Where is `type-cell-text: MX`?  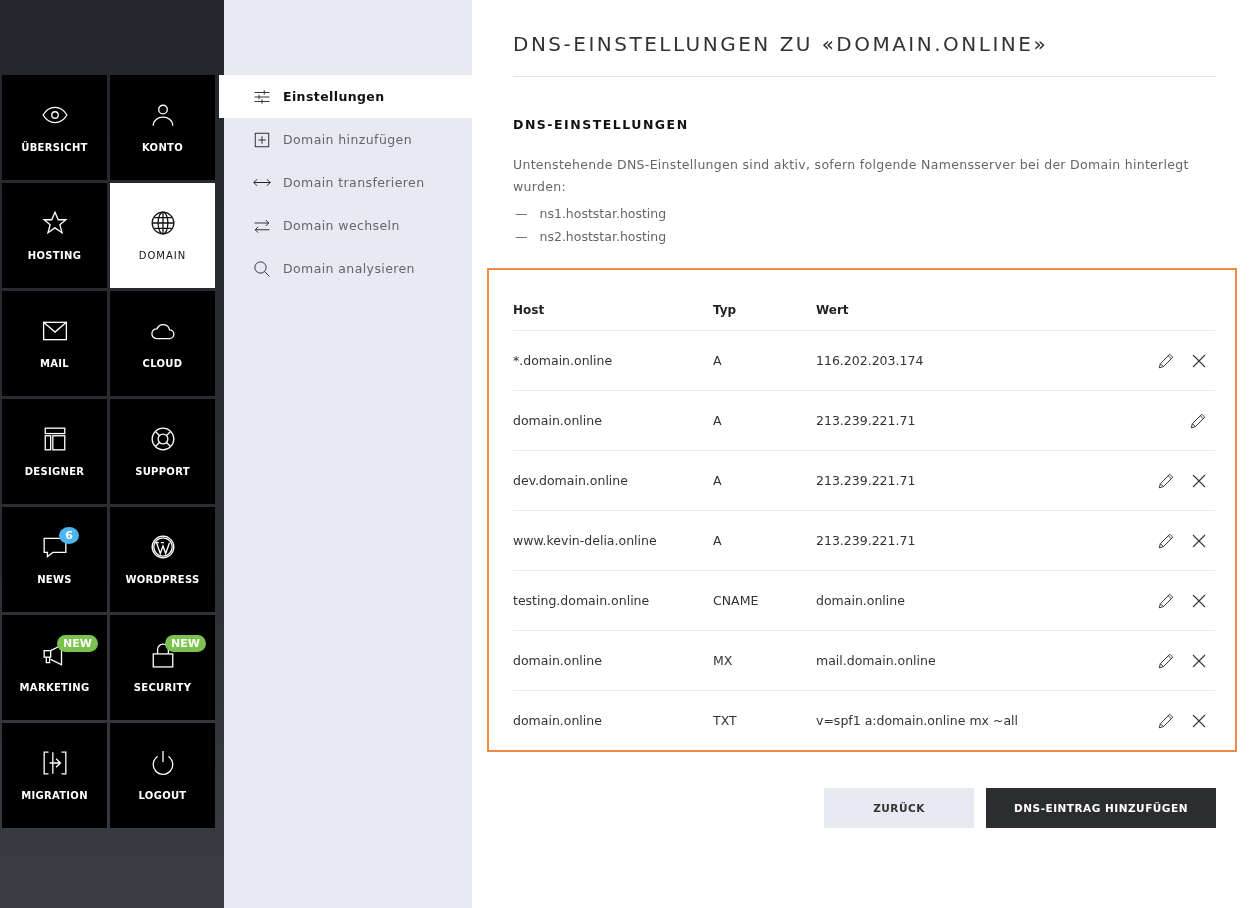 type-cell-text: MX is located at coordinates (723, 660).